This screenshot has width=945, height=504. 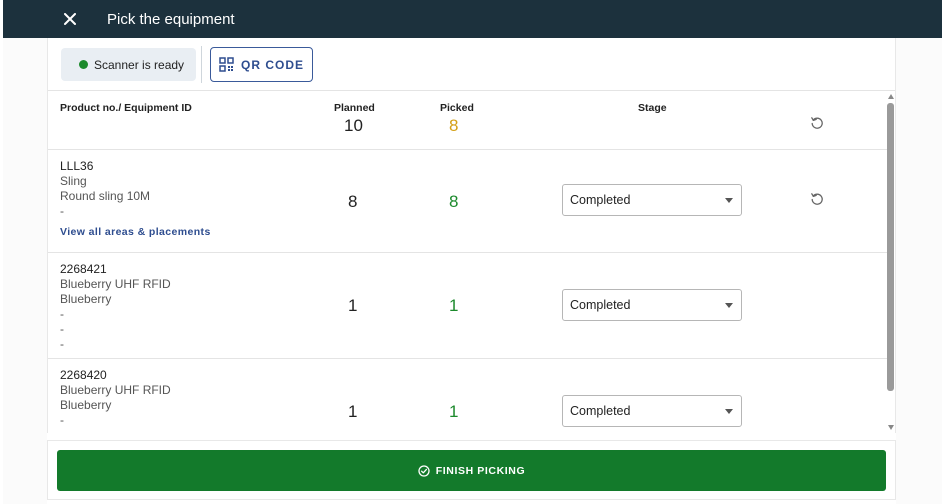 I want to click on qr-code-icon, so click(x=226, y=64).